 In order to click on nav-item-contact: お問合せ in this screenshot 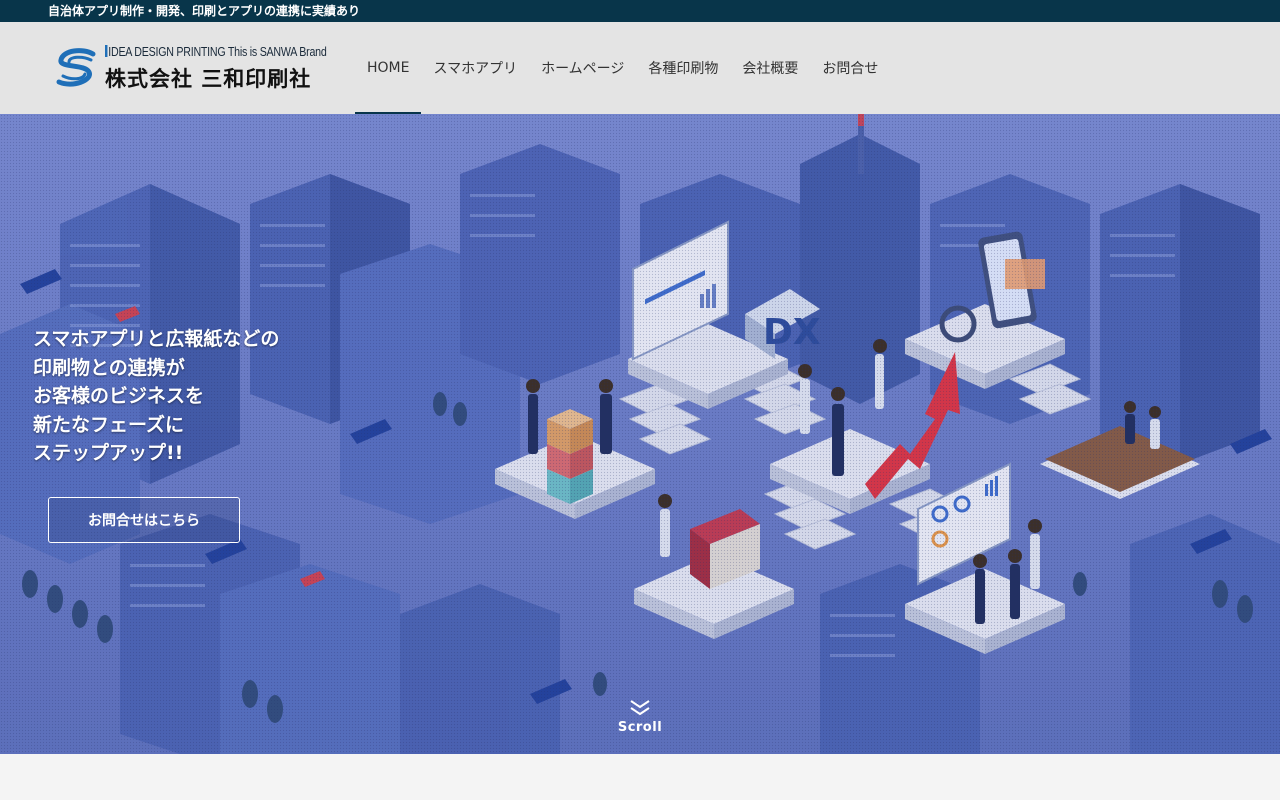, I will do `click(850, 68)`.